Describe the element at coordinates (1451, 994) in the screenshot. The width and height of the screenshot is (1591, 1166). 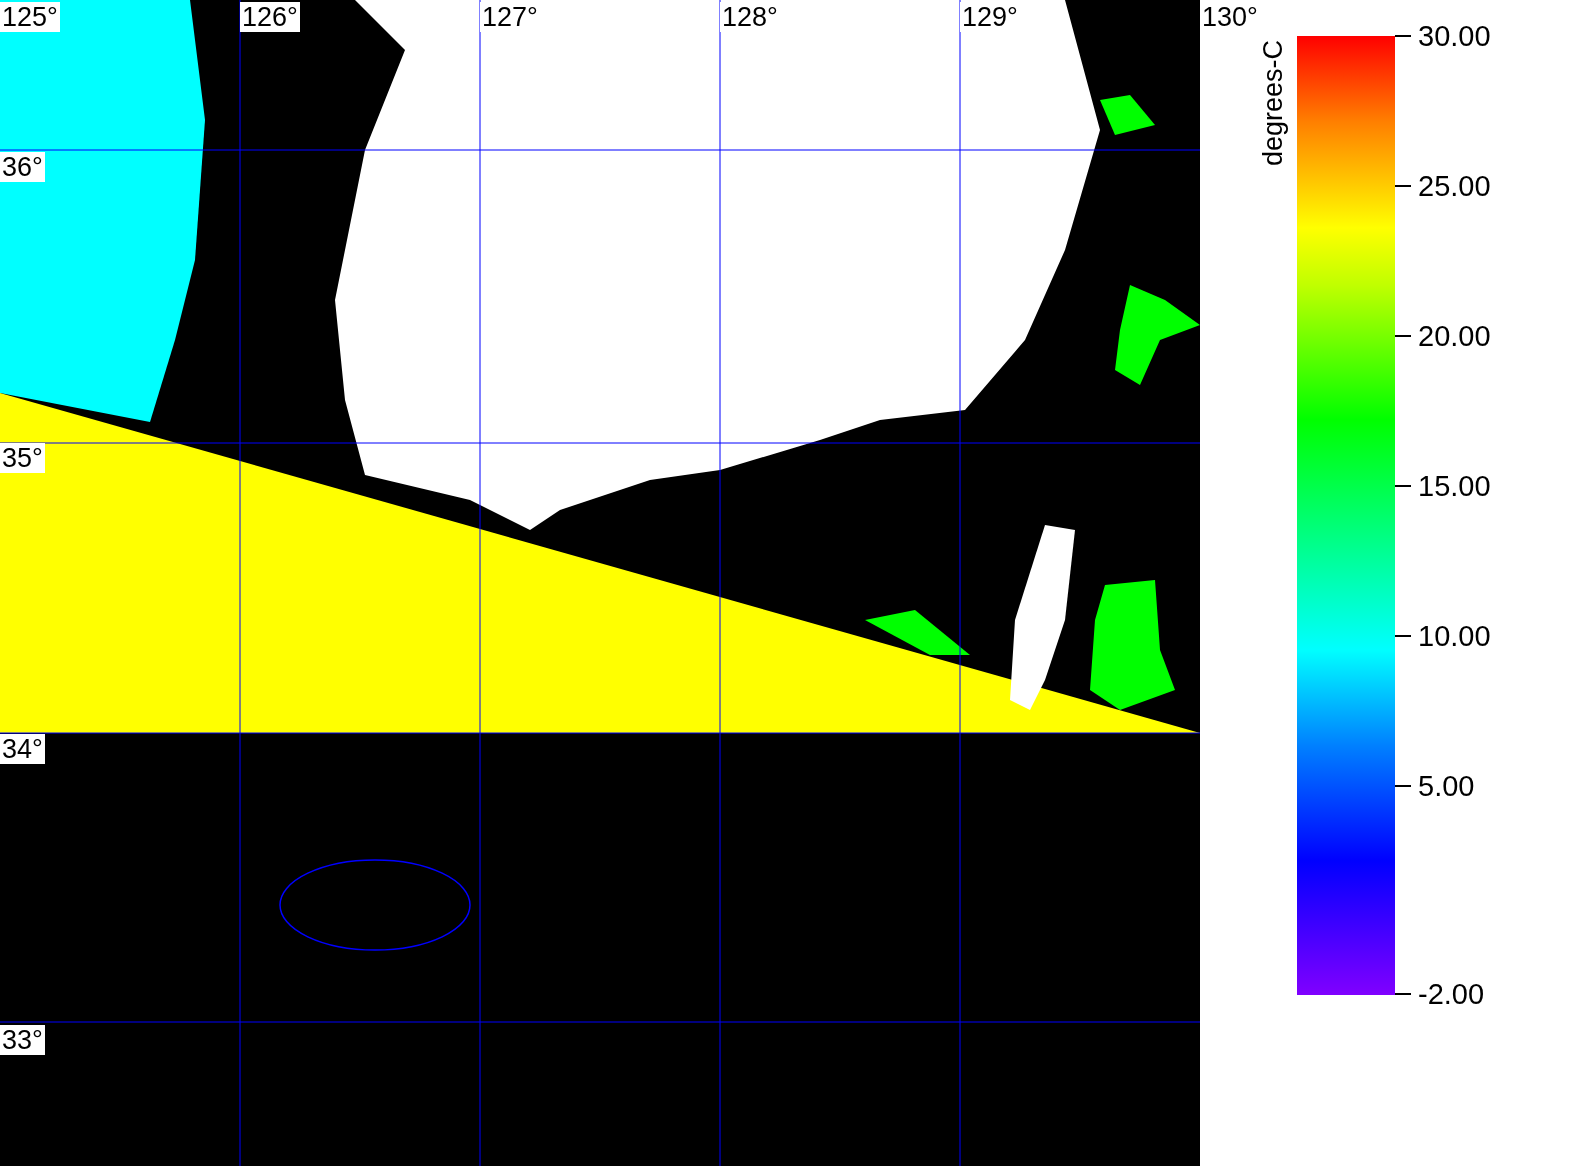
I see `colorbar-tick-label: -2.00` at that location.